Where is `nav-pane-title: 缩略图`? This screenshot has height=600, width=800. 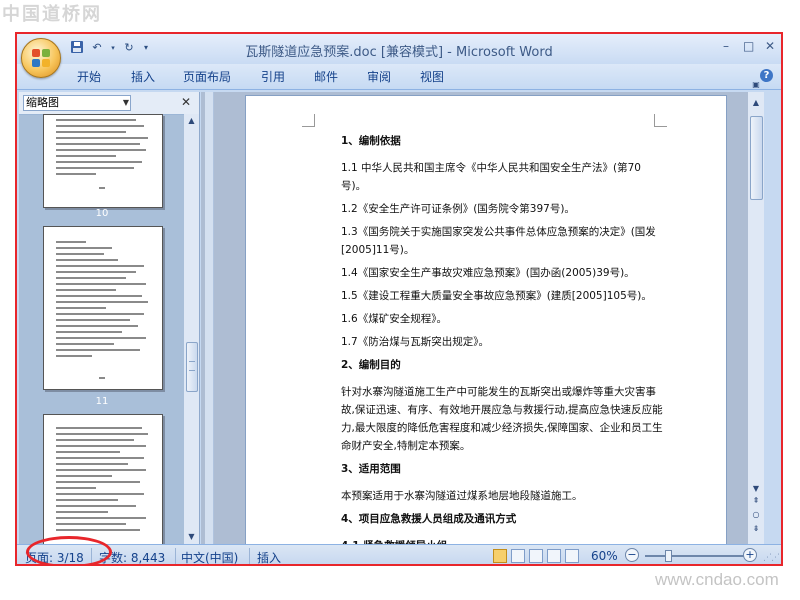
nav-pane-title: 缩略图 is located at coordinates (42, 102).